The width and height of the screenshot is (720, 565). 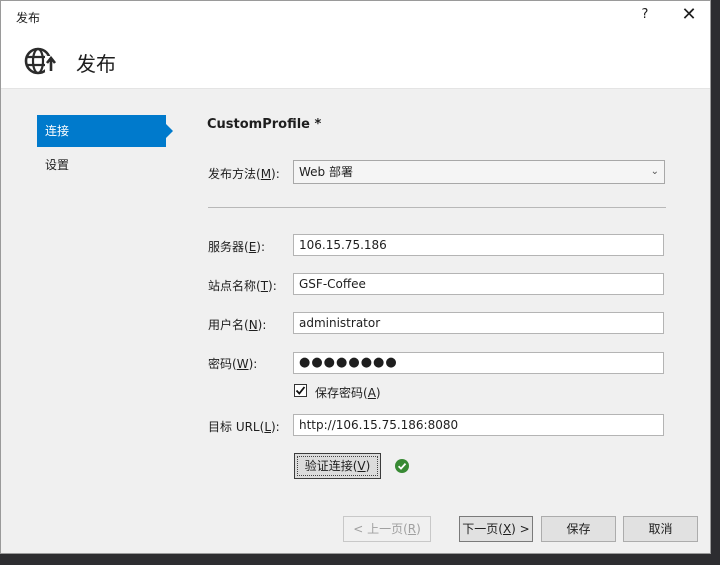 What do you see at coordinates (57, 165) in the screenshot?
I see `nav-item-label: 设置` at bounding box center [57, 165].